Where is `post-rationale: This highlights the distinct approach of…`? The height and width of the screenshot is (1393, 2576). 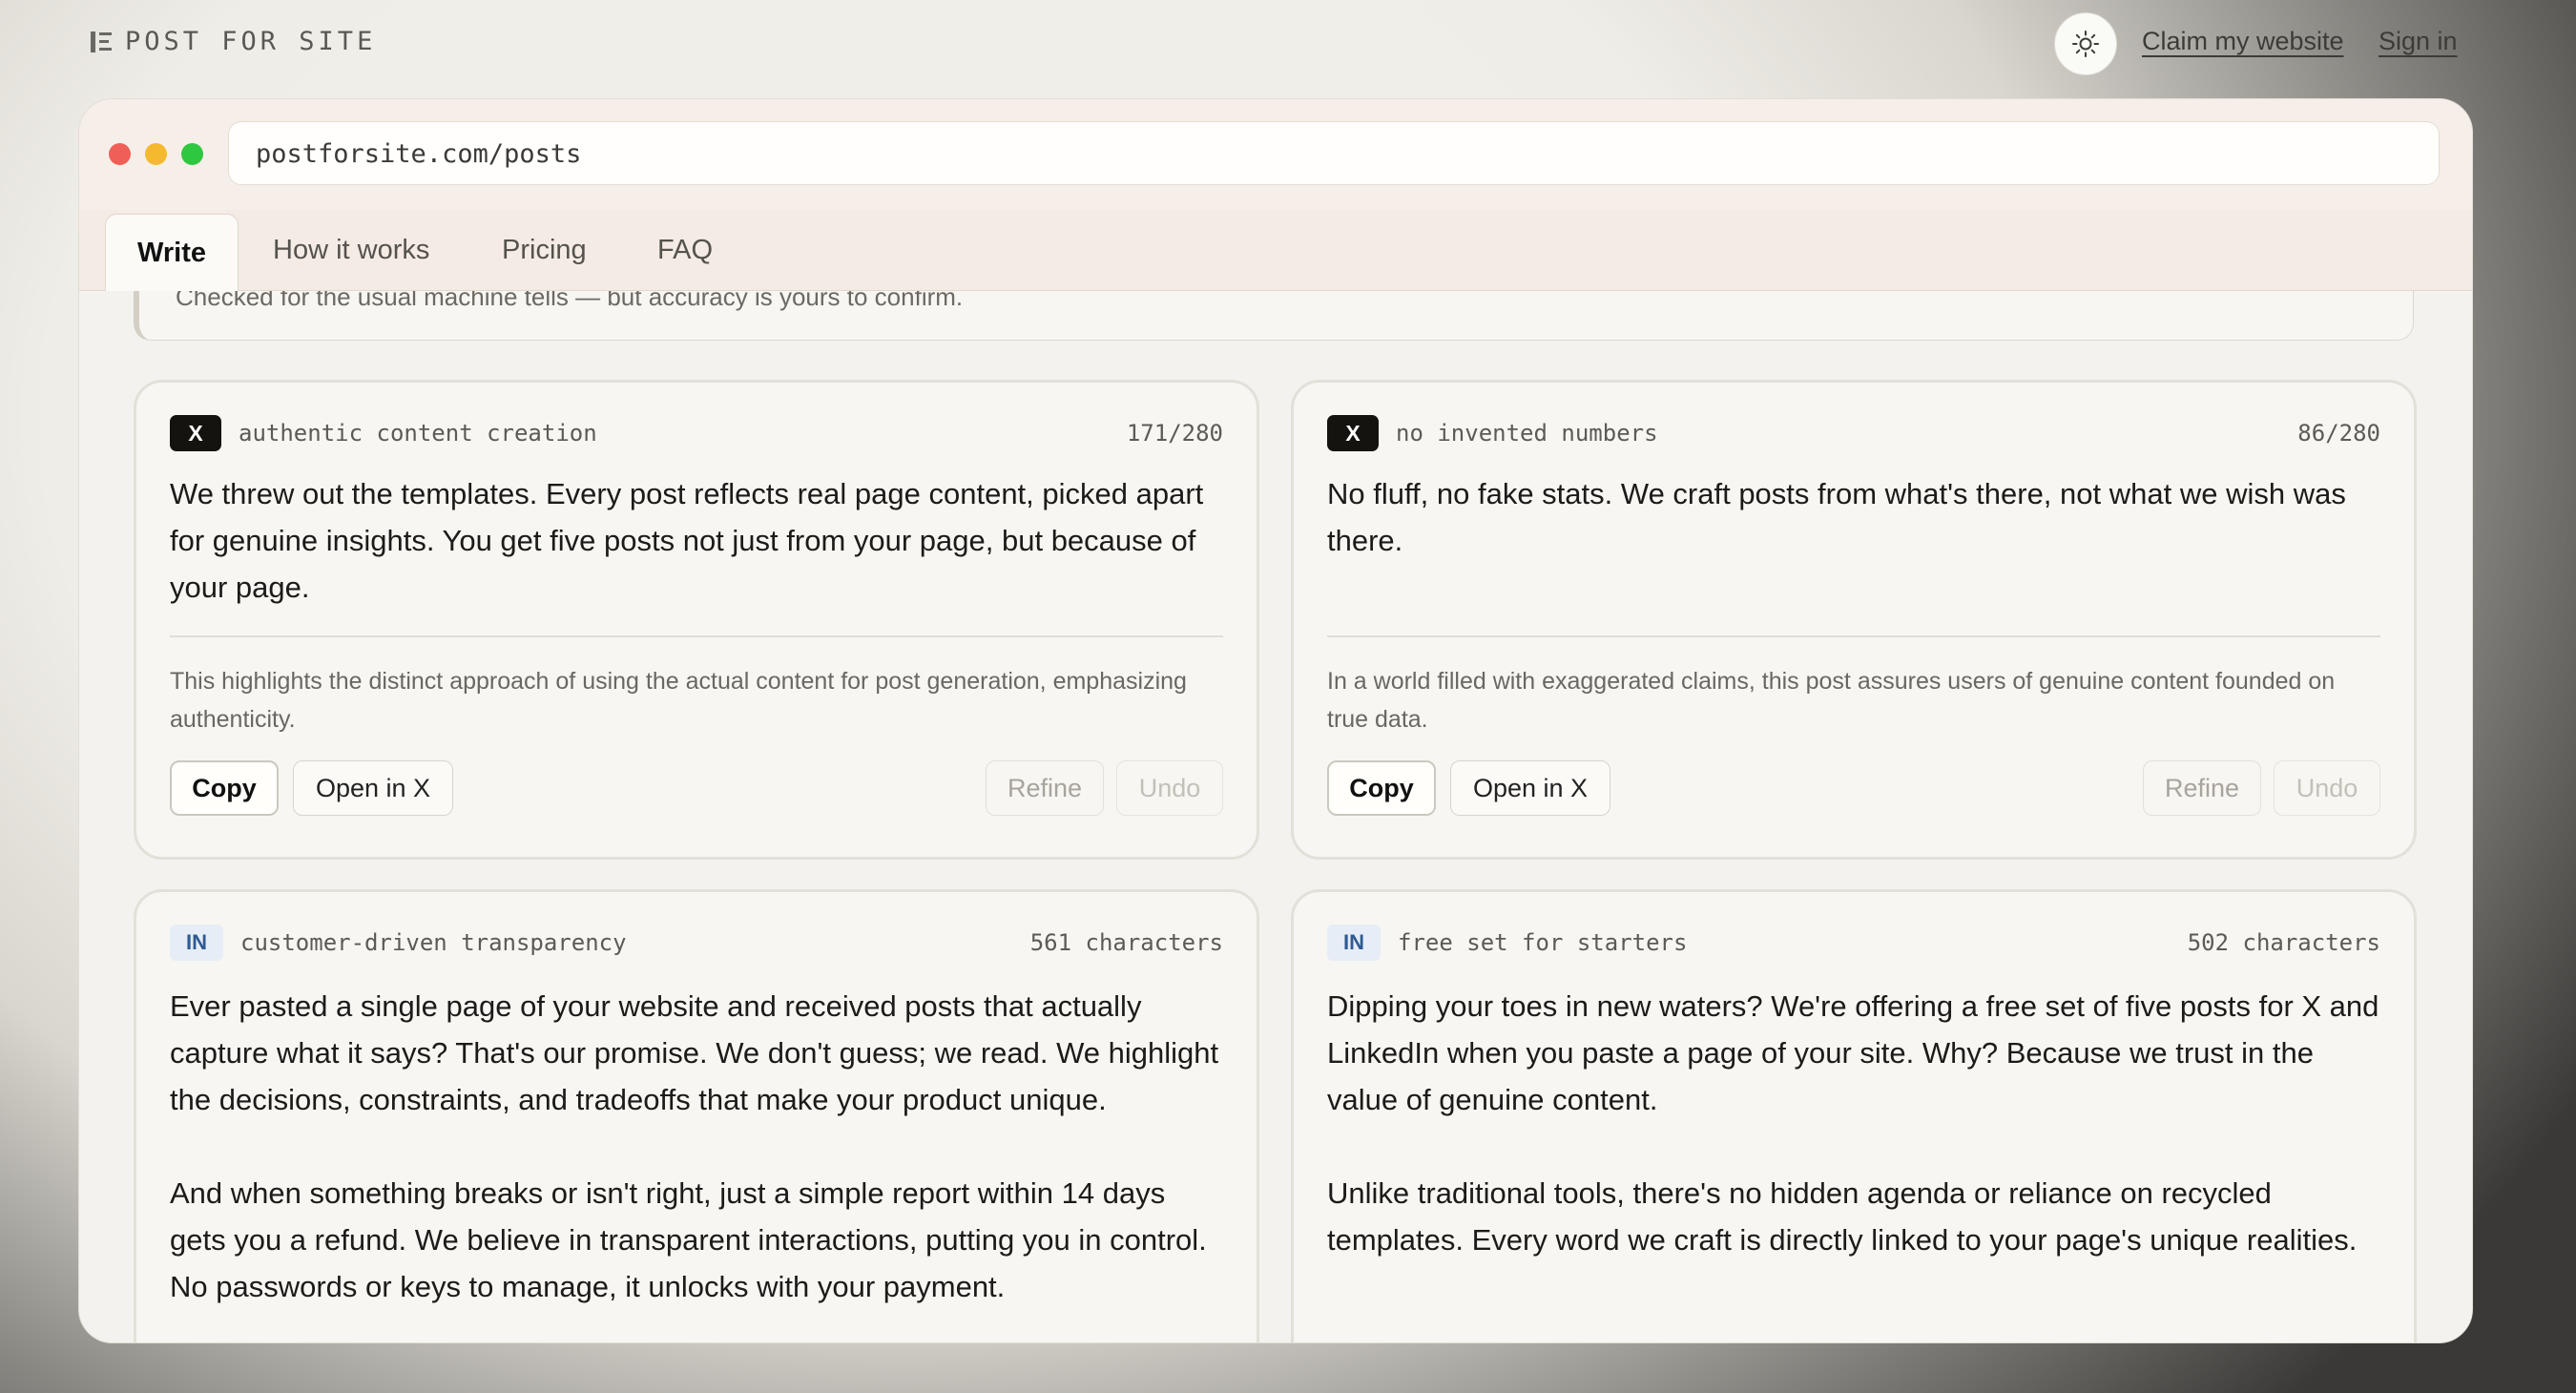 post-rationale: This highlights the distinct approach of… is located at coordinates (678, 700).